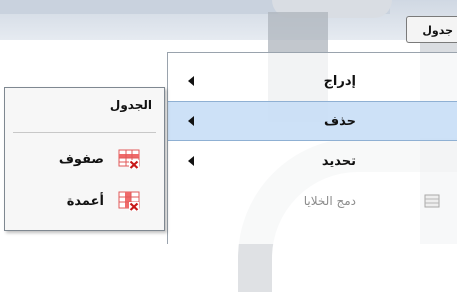  Describe the element at coordinates (432, 201) in the screenshot. I see `merge-cells-icon` at that location.